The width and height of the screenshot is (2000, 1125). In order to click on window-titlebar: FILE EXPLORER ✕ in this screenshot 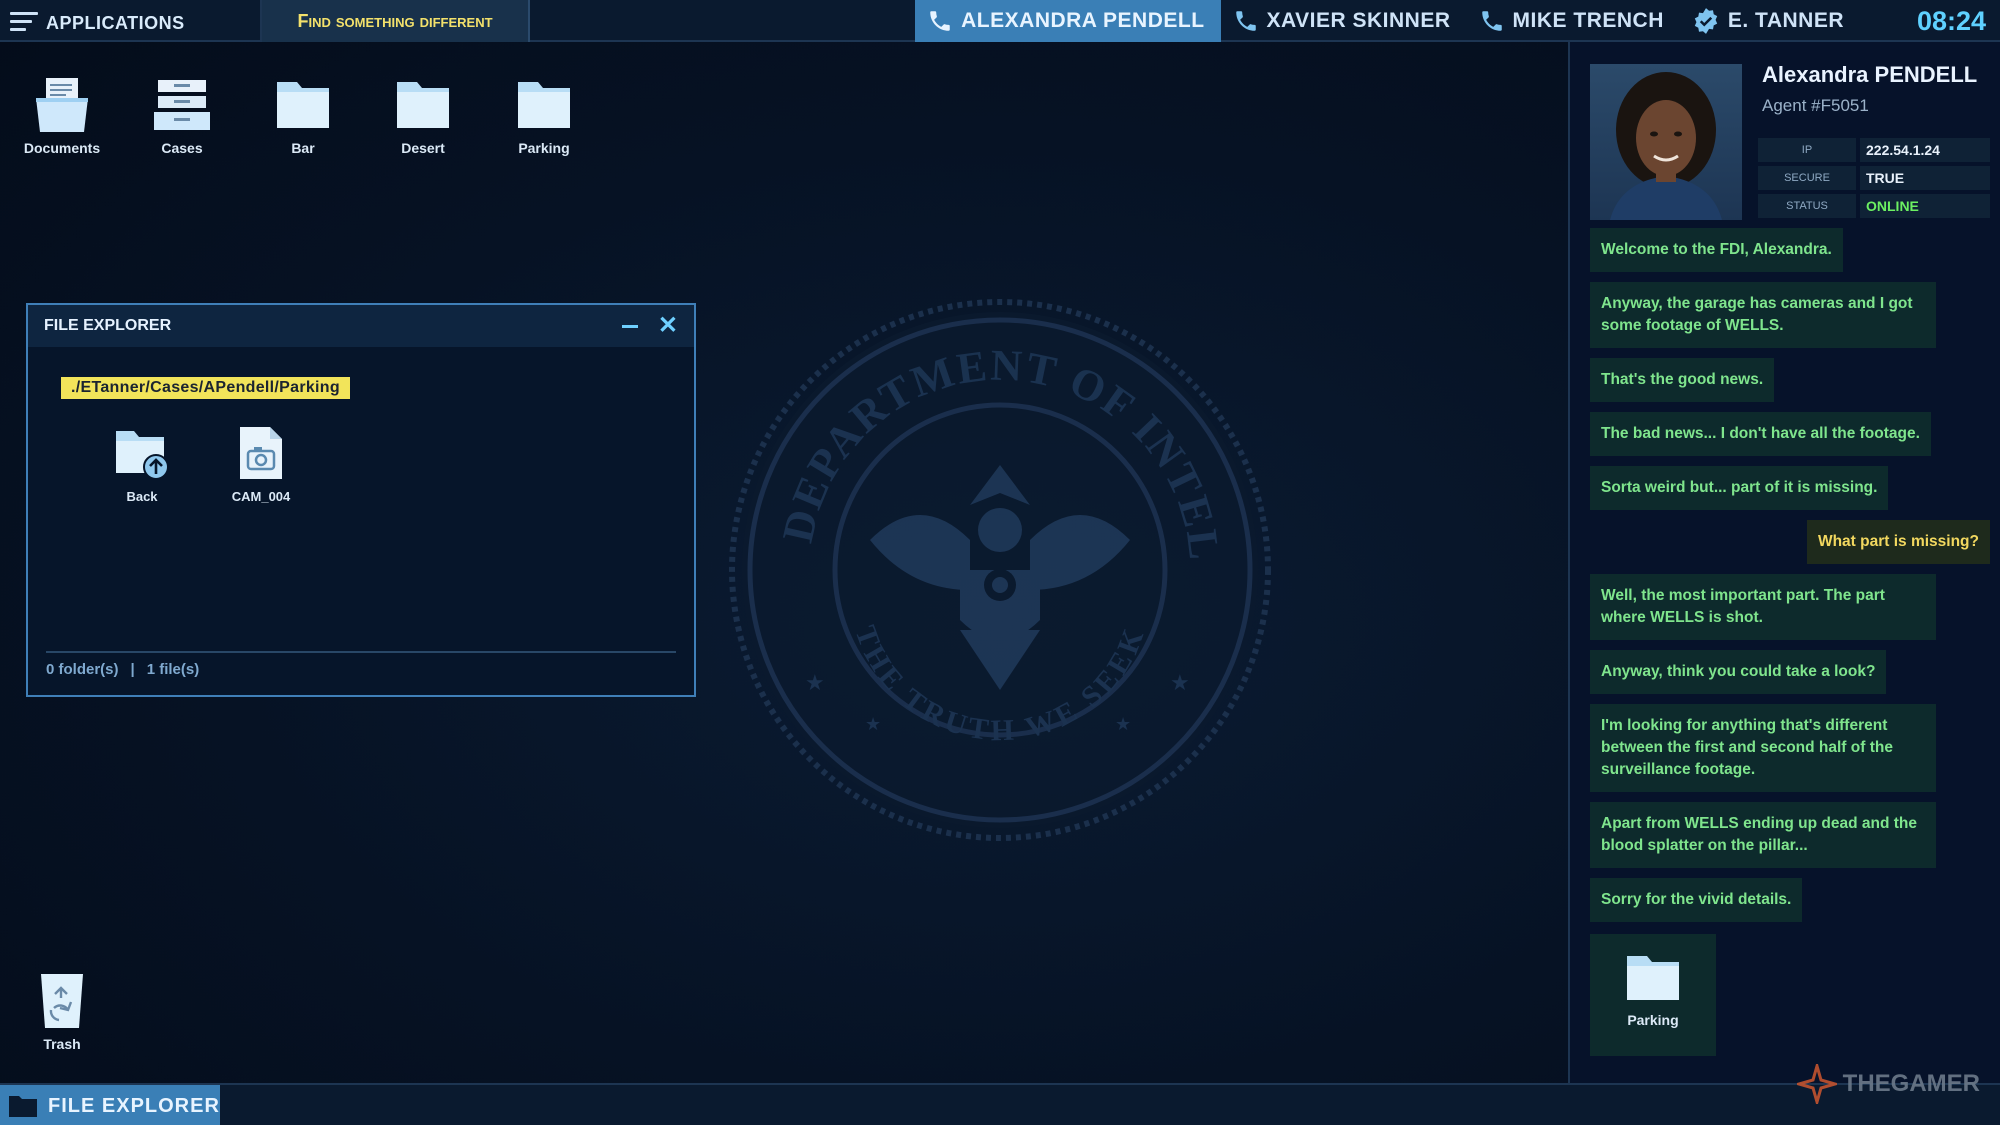, I will do `click(361, 326)`.